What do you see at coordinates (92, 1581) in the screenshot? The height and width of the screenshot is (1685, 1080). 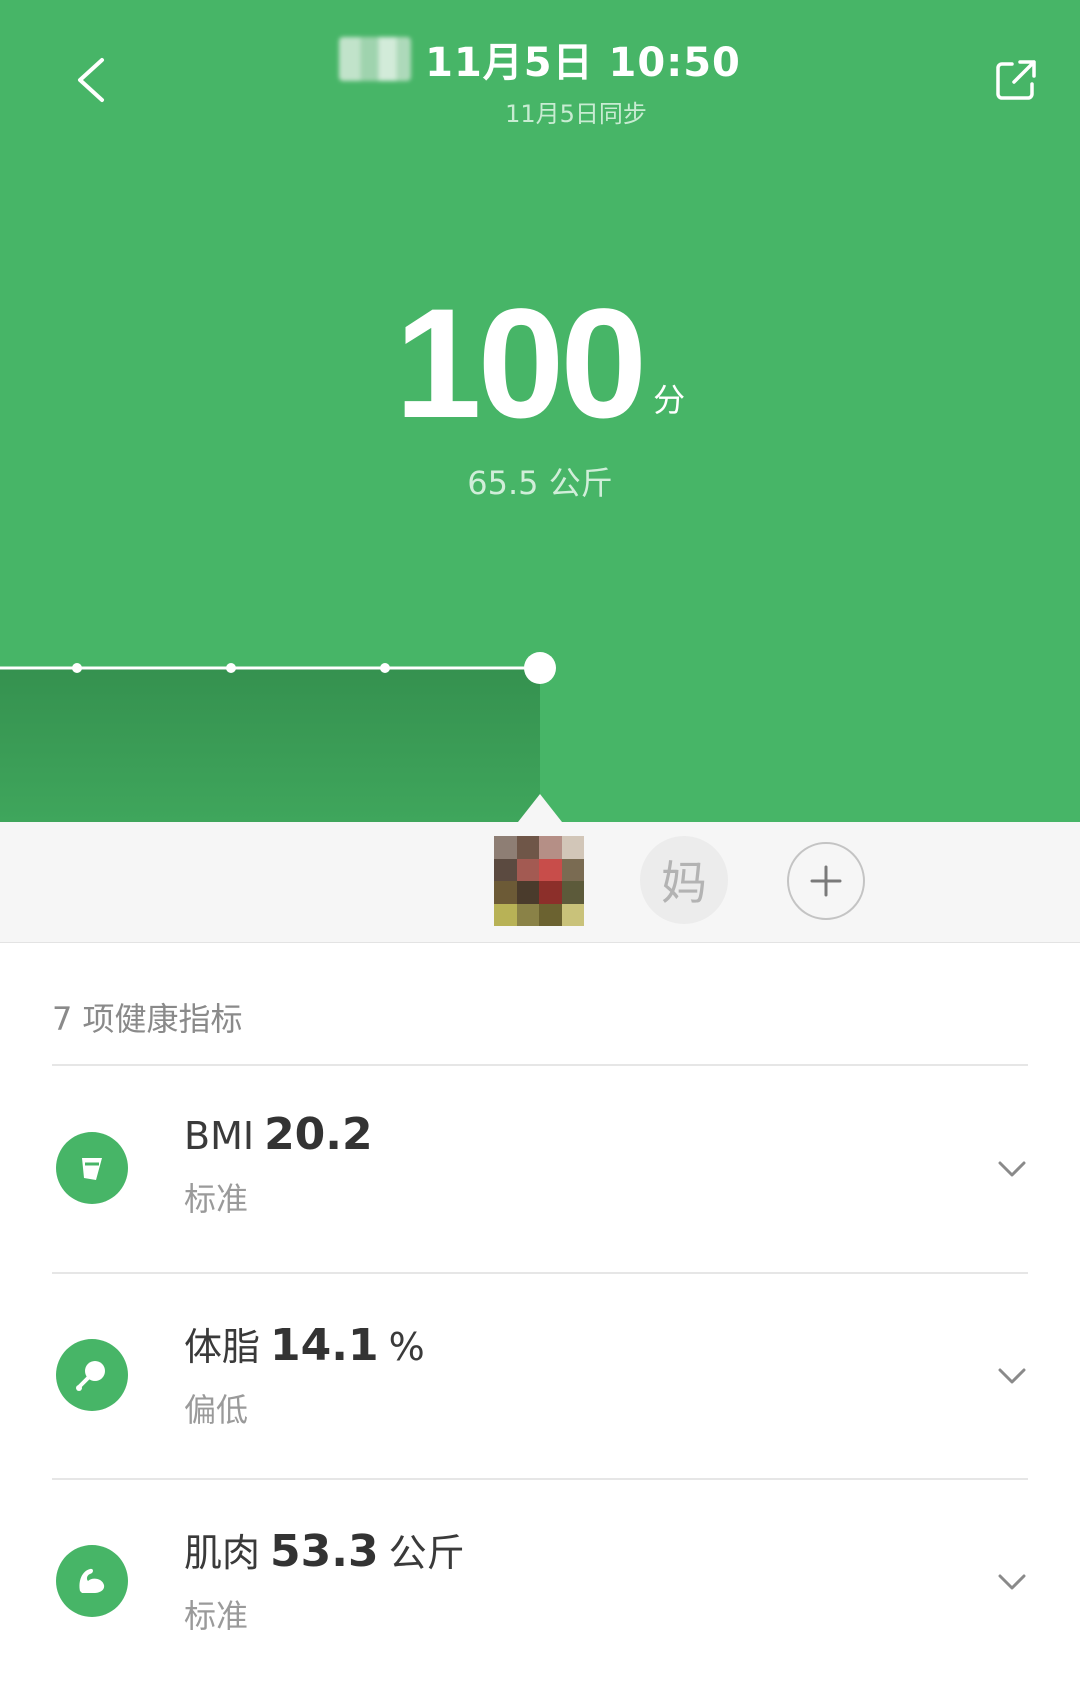 I see `muscle-icon` at bounding box center [92, 1581].